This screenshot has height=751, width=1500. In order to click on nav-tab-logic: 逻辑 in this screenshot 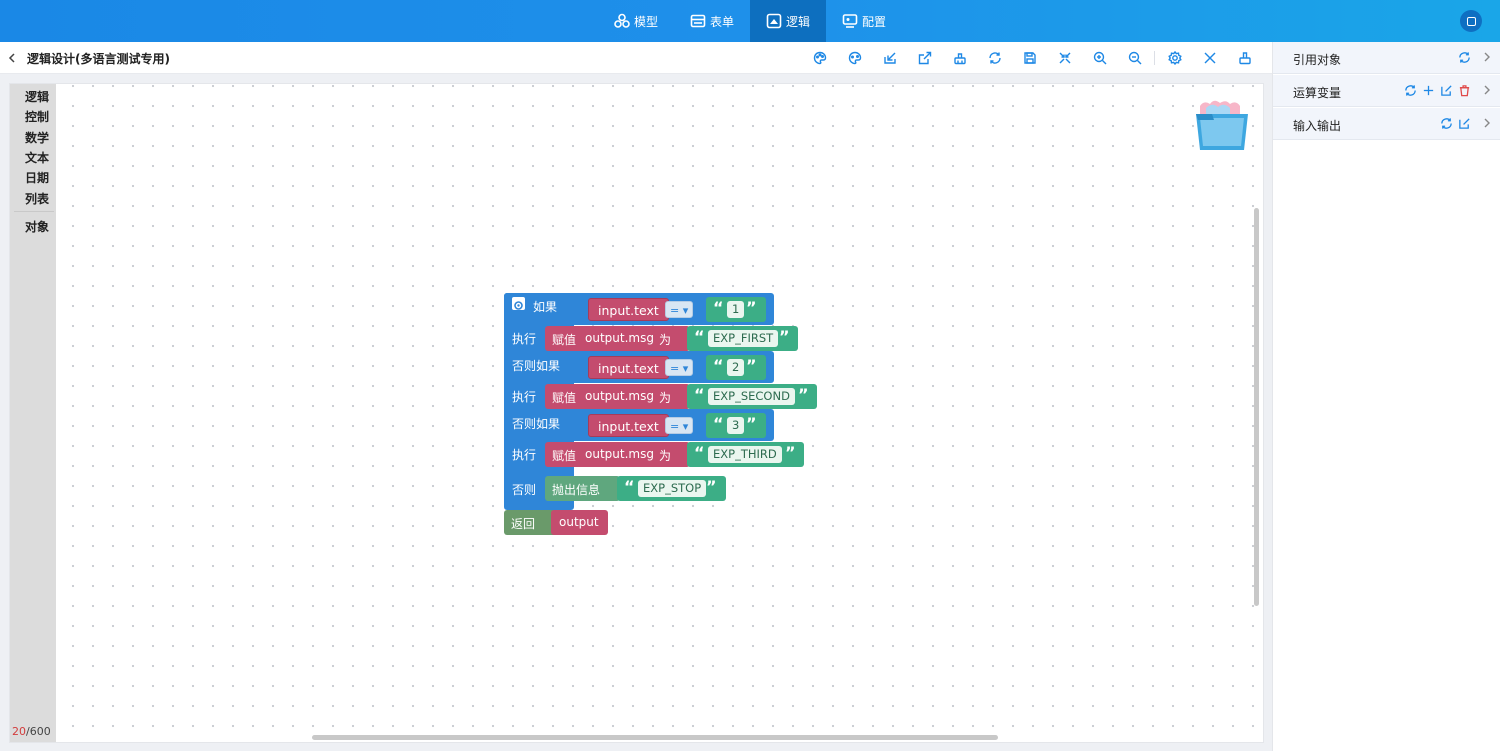, I will do `click(788, 21)`.